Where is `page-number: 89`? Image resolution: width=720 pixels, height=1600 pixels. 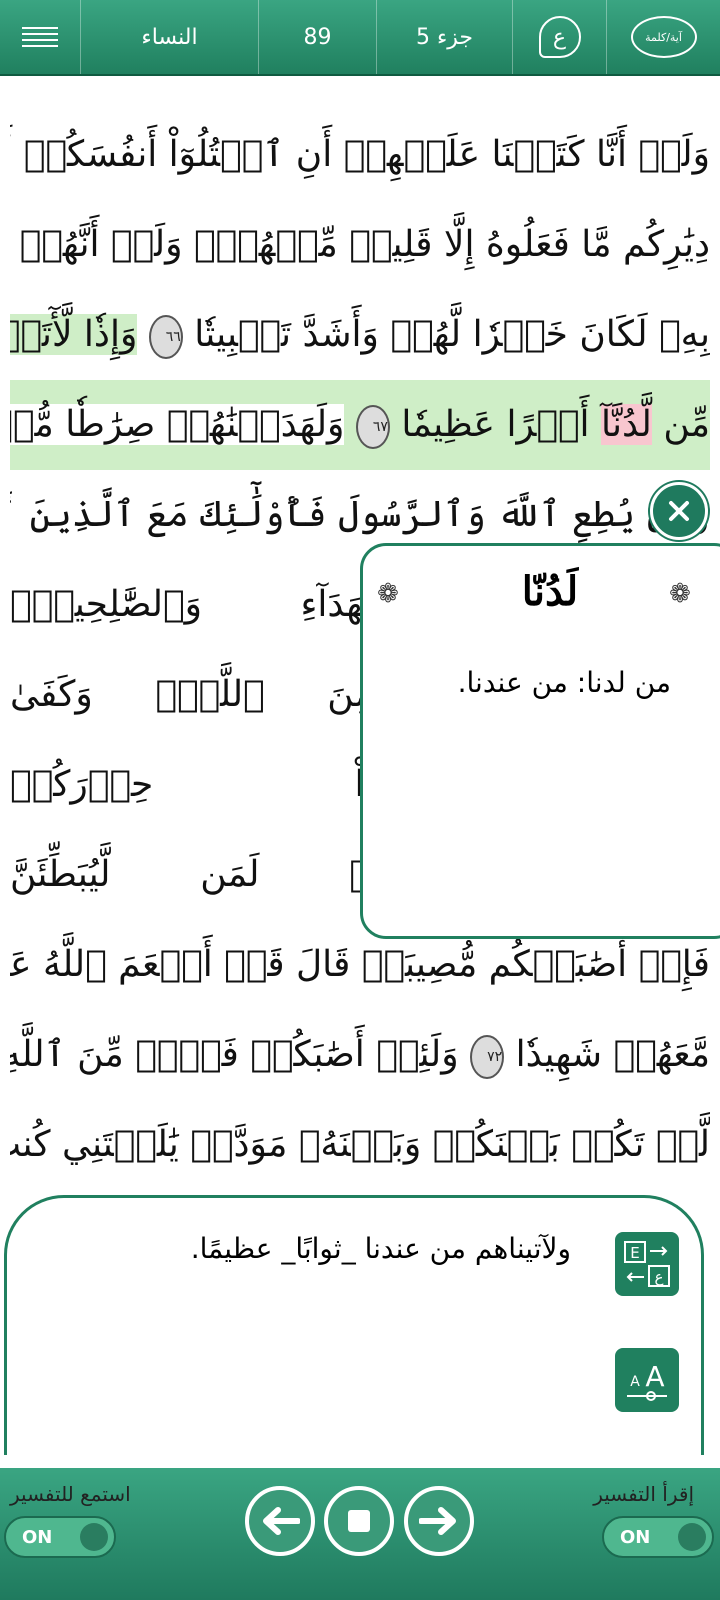 page-number: 89 is located at coordinates (317, 37).